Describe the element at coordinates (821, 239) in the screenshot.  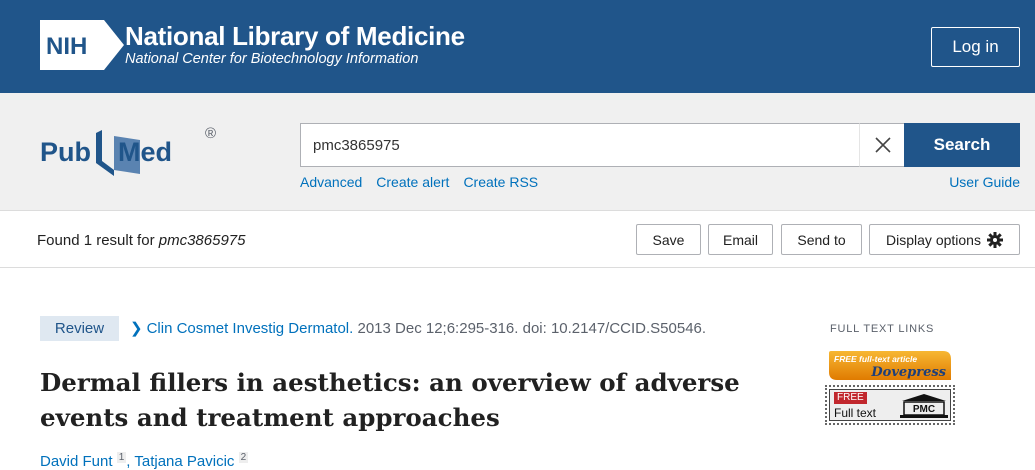
I see `send-to-button: Send to` at that location.